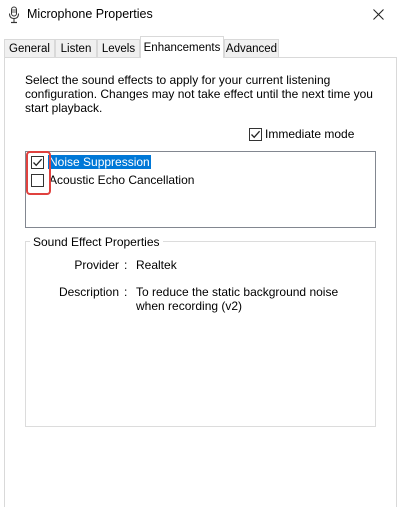 Image resolution: width=401 pixels, height=507 pixels. What do you see at coordinates (122, 180) in the screenshot?
I see `effect-label-echo-cancellation: Acoustic Echo Cancellation` at bounding box center [122, 180].